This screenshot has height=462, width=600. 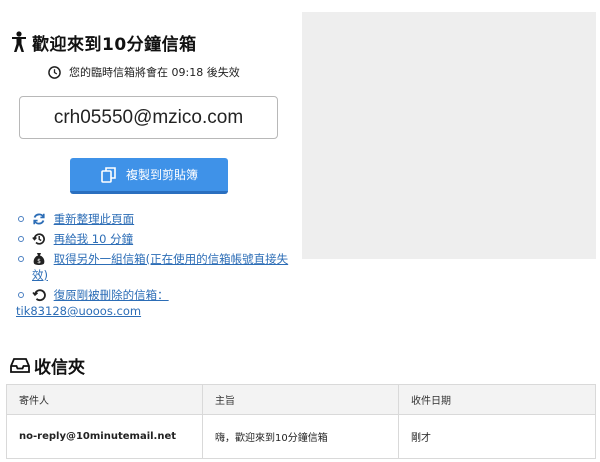 I want to click on clock-icon, so click(x=54, y=72).